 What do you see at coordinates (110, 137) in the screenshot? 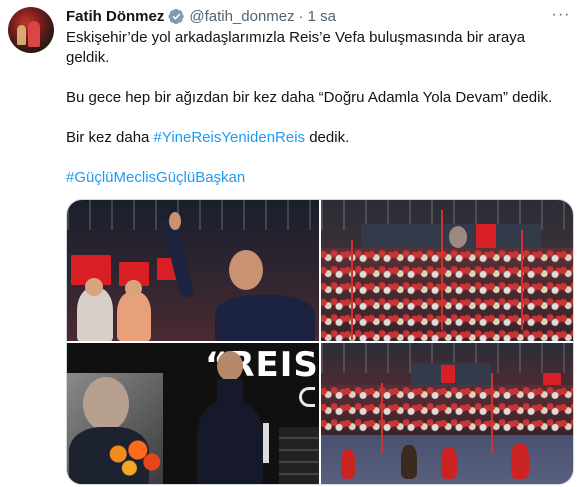
I see `tweet-text-segment: Bir kez daha` at bounding box center [110, 137].